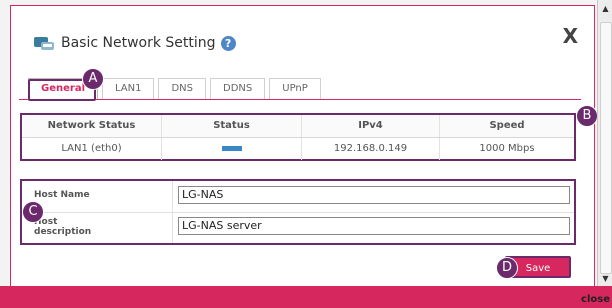  Describe the element at coordinates (587, 116) in the screenshot. I see `callout-b: B` at that location.